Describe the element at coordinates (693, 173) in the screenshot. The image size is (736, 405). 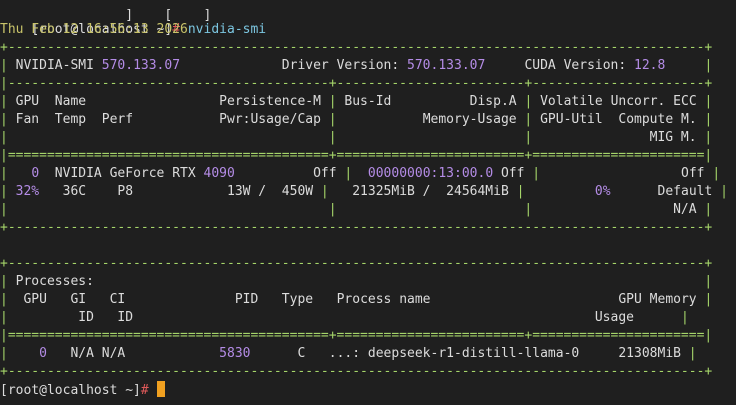
I see `ecc-status: Off` at that location.